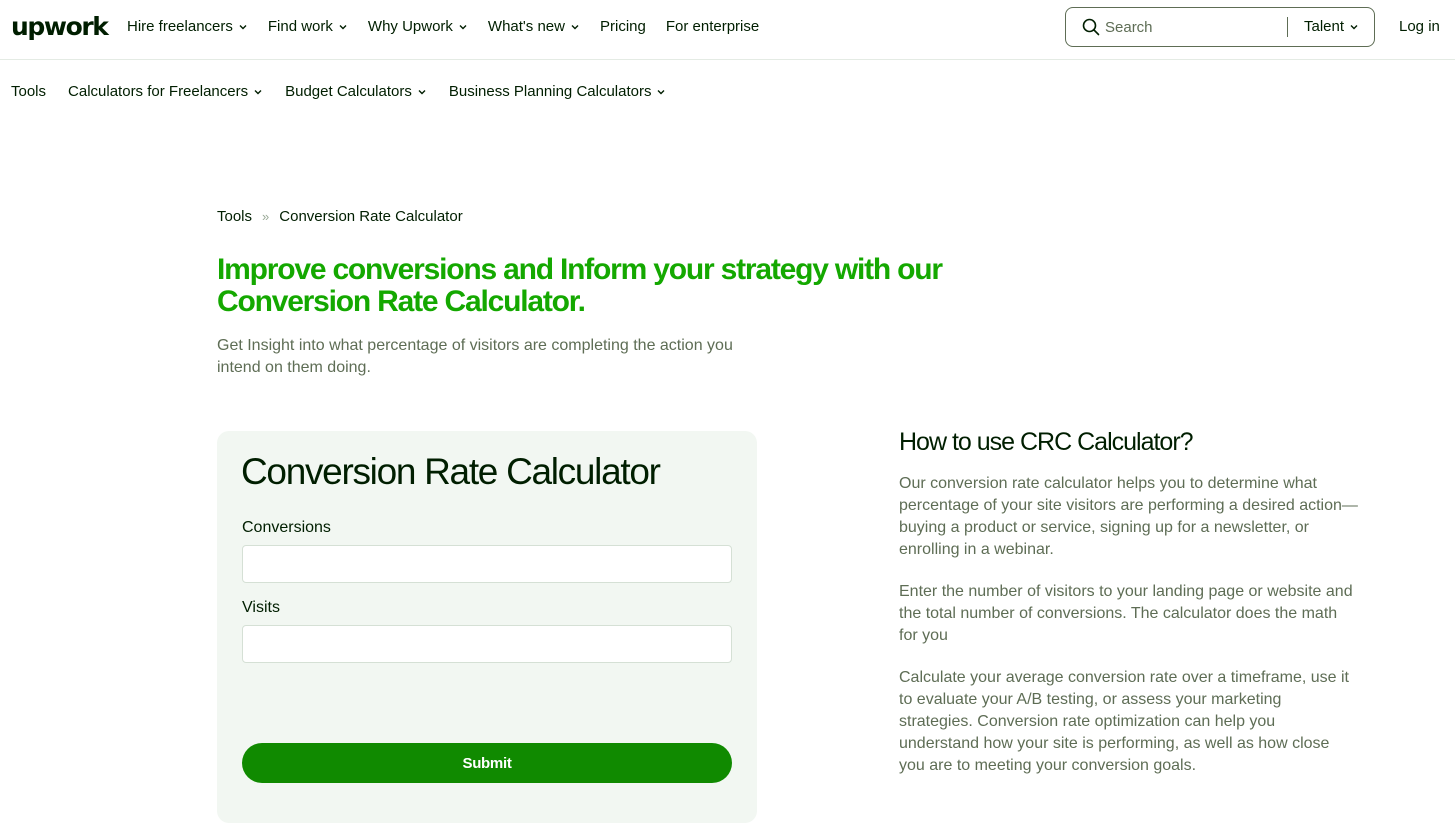  I want to click on nav-hire-freelancers: Hire freelancers, so click(187, 26).